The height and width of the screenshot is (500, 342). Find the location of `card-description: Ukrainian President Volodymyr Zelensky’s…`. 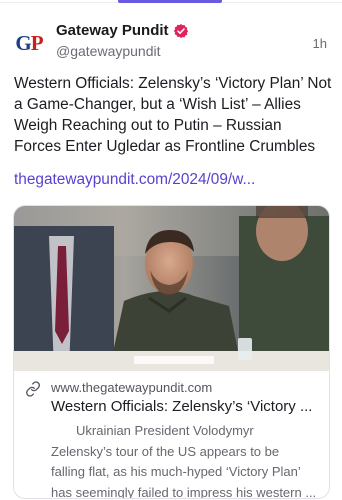

card-description: Ukrainian President Volodymyr Zelensky’s… is located at coordinates (186, 460).